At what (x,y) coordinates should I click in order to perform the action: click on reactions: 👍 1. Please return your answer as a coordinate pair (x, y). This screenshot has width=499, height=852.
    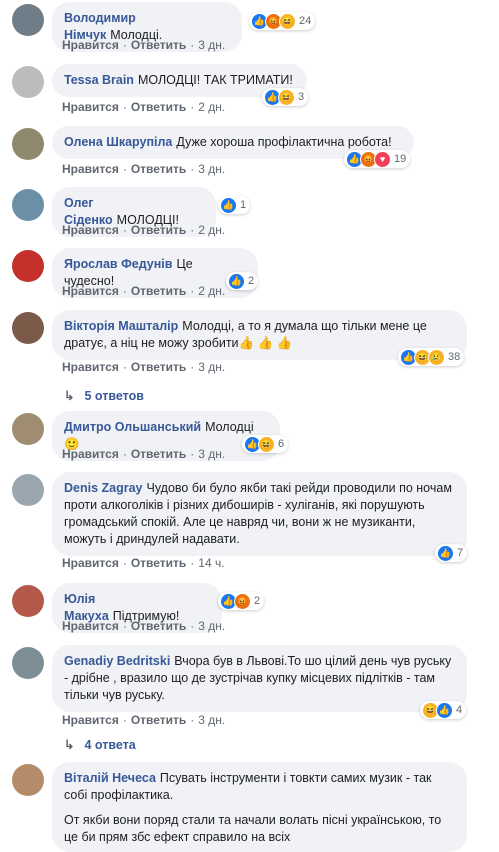
    Looking at the image, I should click on (234, 205).